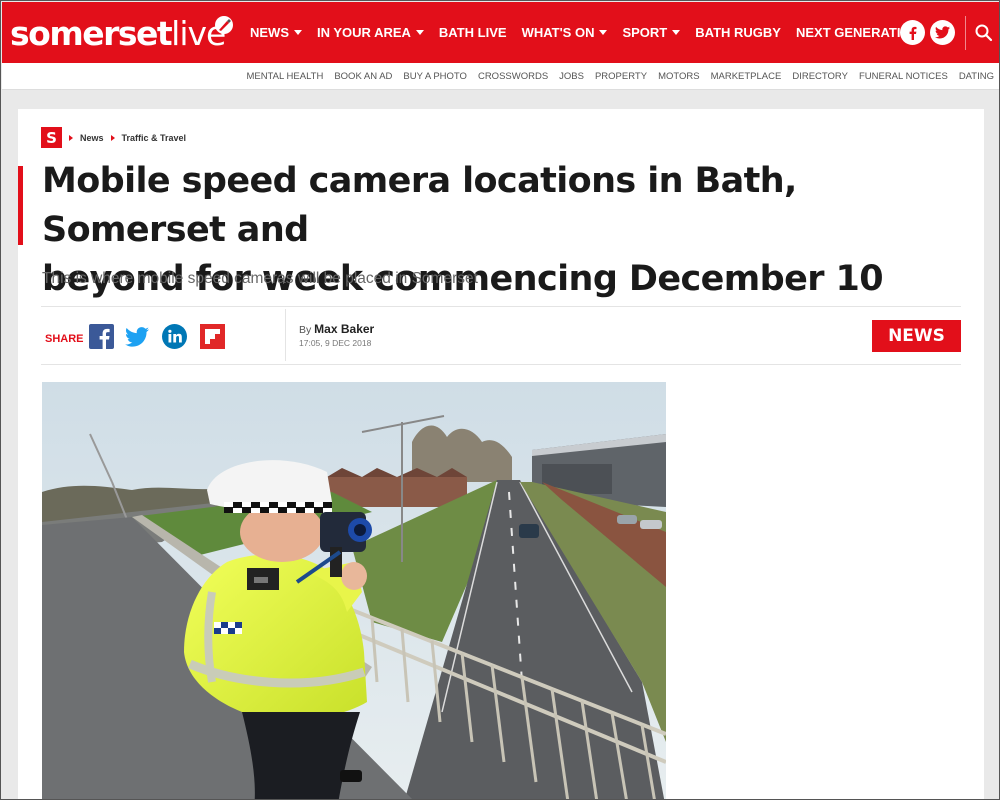 This screenshot has height=800, width=1000. What do you see at coordinates (903, 76) in the screenshot?
I see `subnav-item-funeral-notices: FUNERAL NOTICES` at bounding box center [903, 76].